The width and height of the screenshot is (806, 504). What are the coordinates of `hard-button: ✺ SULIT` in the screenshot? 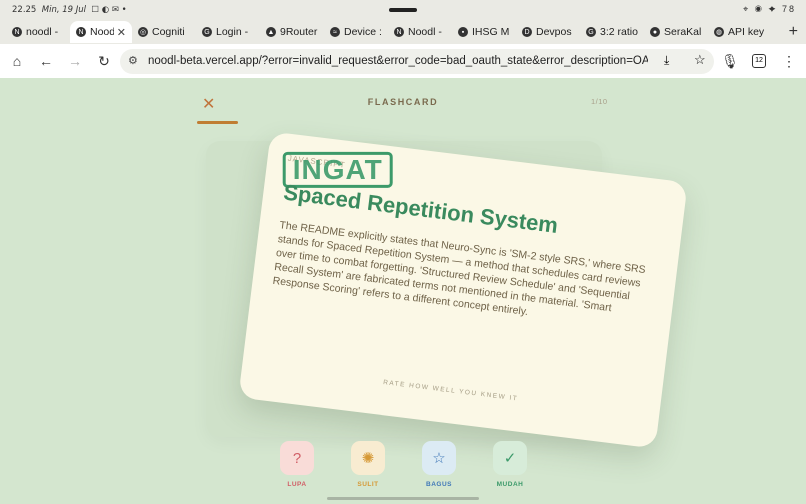 It's located at (368, 464).